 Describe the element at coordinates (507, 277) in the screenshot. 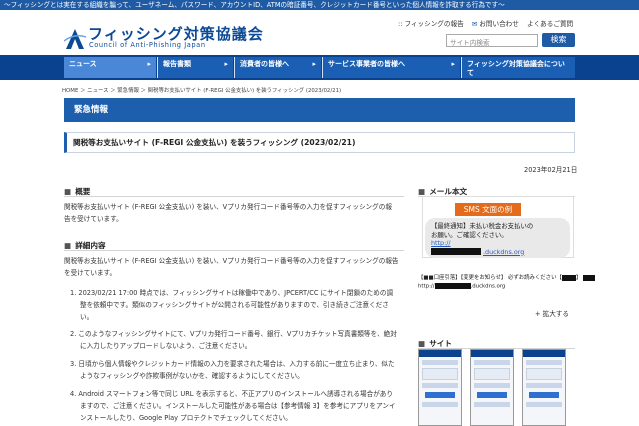

I see `mail-note: 【■■口座引落】【変更をお知らせ】 必ずお読みください【】` at that location.